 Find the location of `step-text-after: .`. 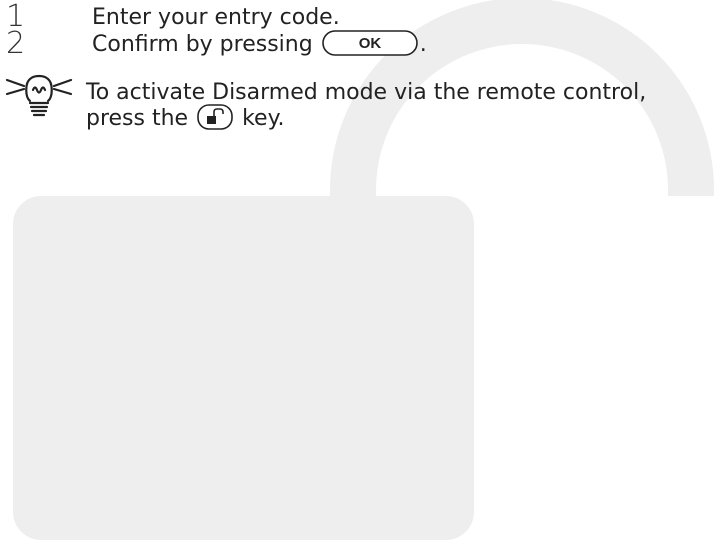

step-text-after: . is located at coordinates (423, 44).